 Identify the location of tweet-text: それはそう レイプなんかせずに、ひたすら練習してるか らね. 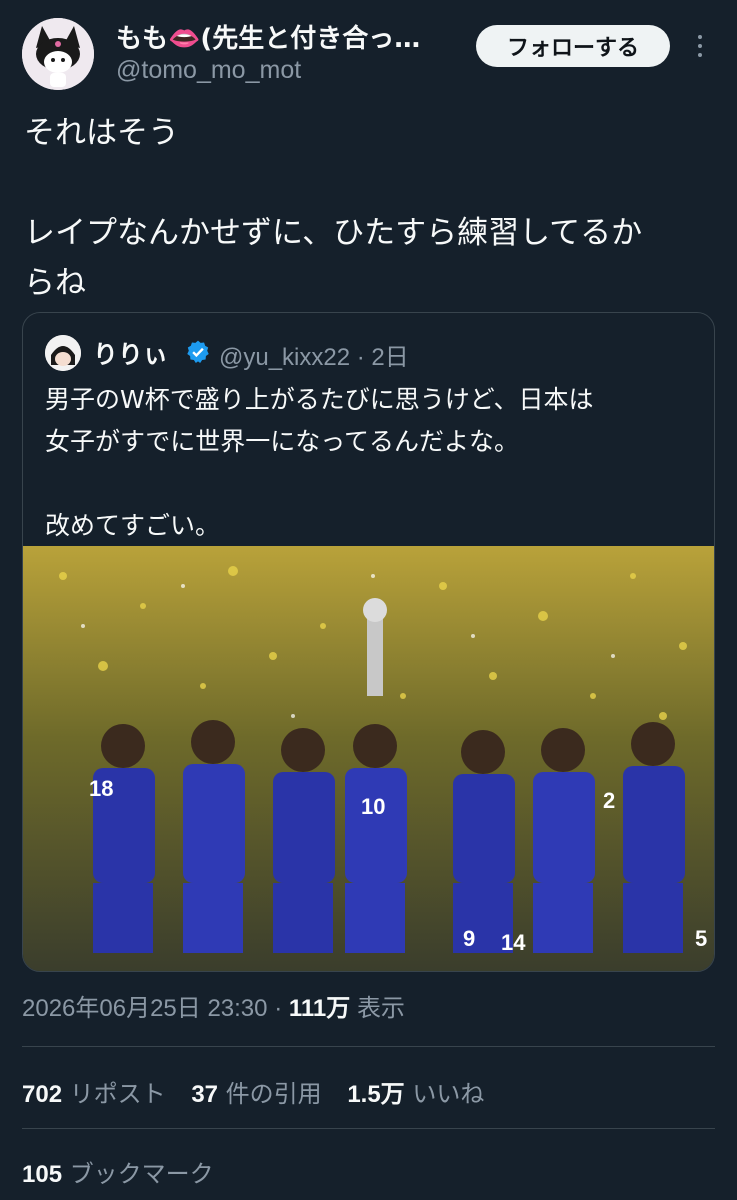
(333, 208).